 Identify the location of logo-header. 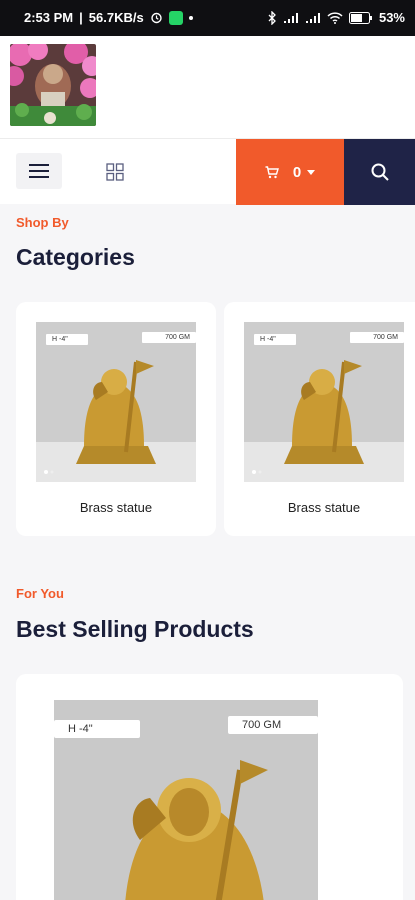
(207, 87).